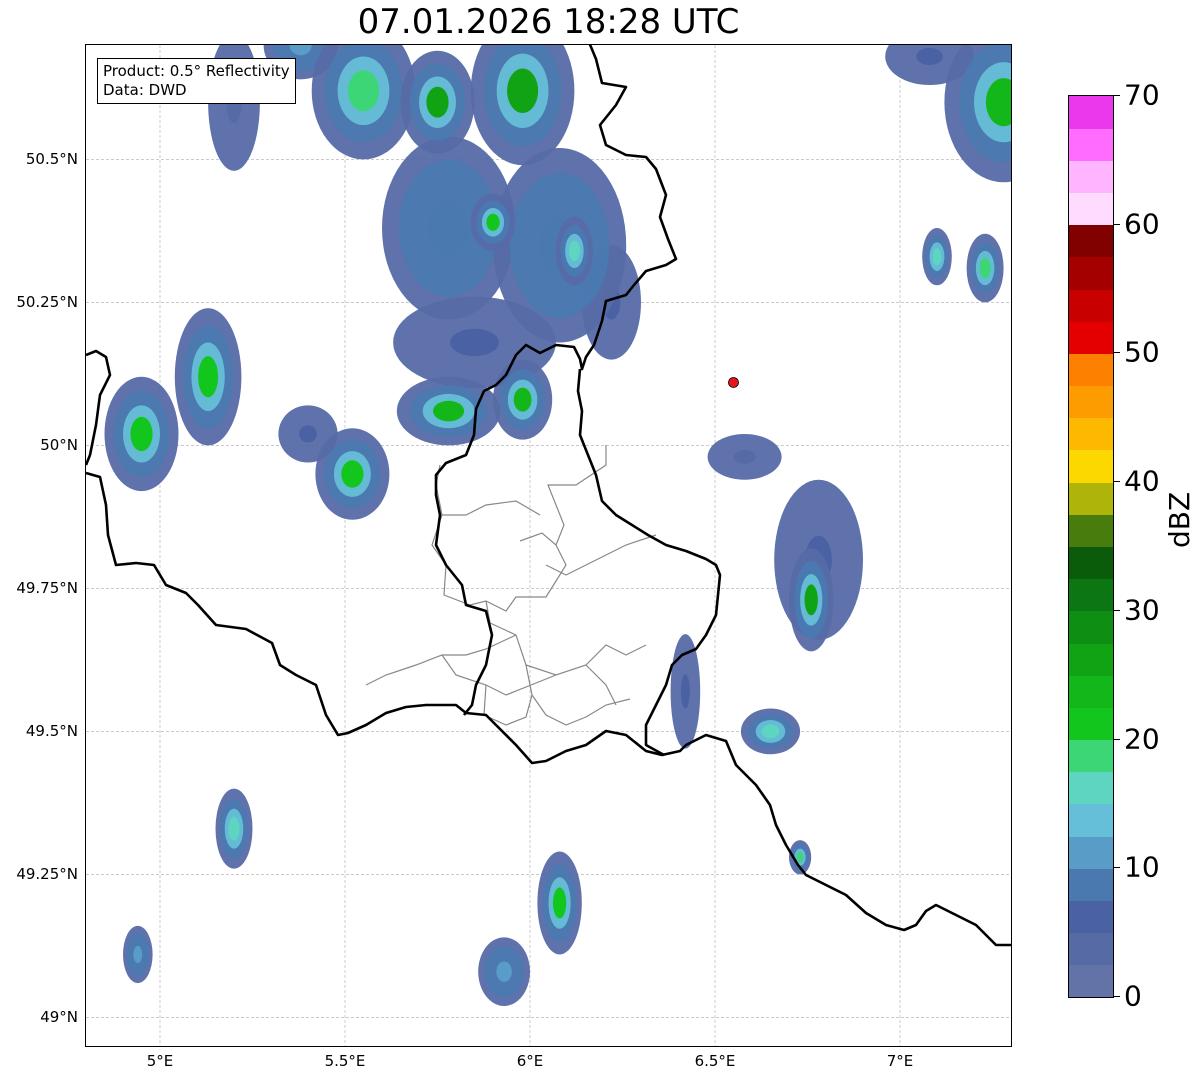 The height and width of the screenshot is (1081, 1202). Describe the element at coordinates (145, 90) in the screenshot. I see `data-source-label: Data: DWD` at that location.